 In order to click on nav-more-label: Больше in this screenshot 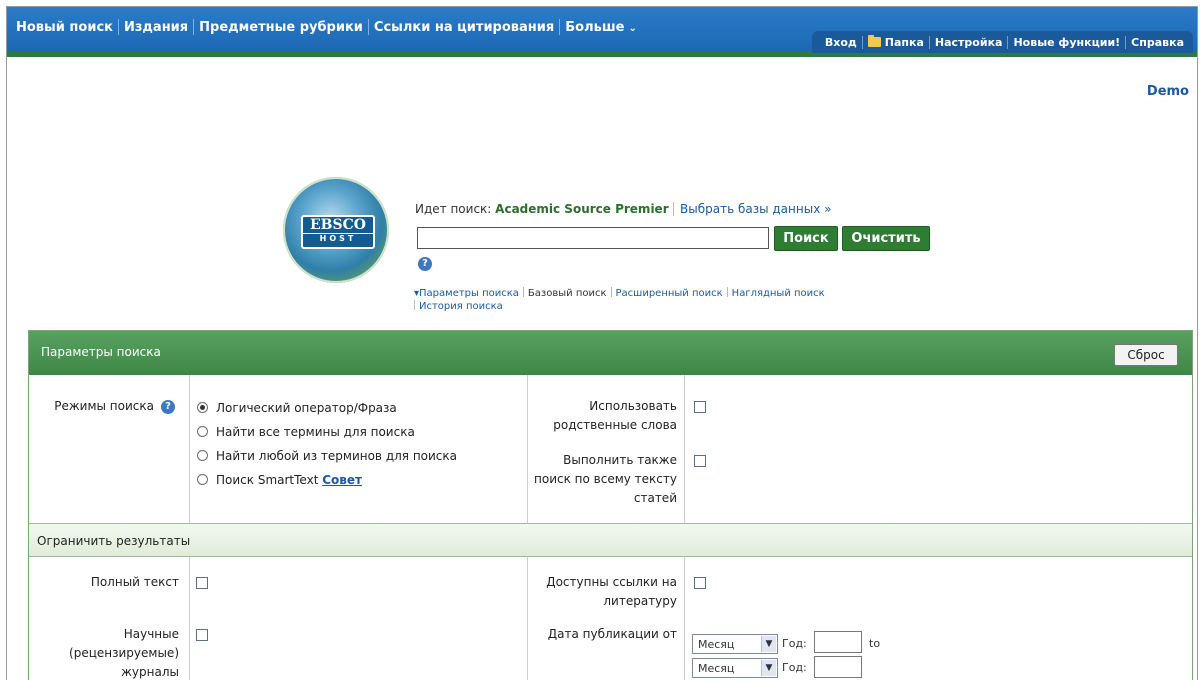, I will do `click(595, 27)`.